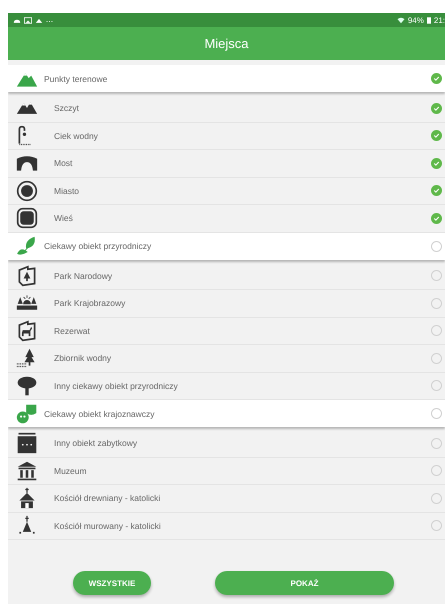  I want to click on target-circle-icon, so click(27, 191).